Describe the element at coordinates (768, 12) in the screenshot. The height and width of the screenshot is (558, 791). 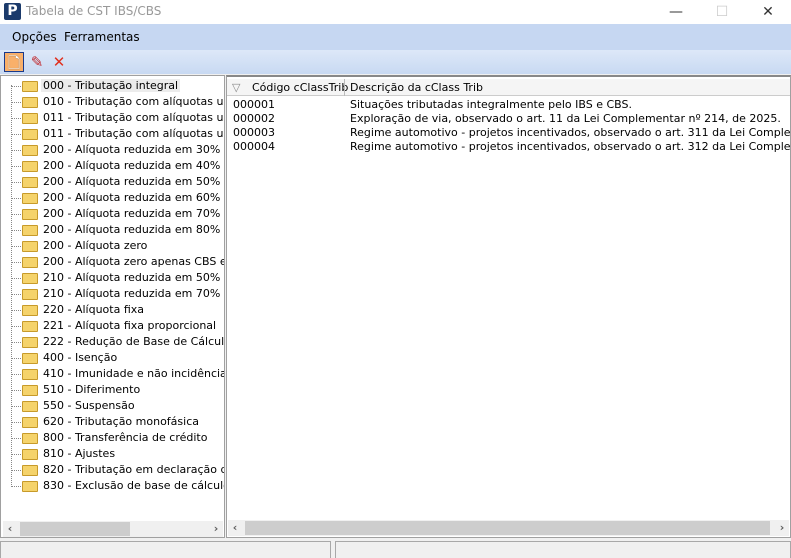
I see `close-button: ✕` at that location.